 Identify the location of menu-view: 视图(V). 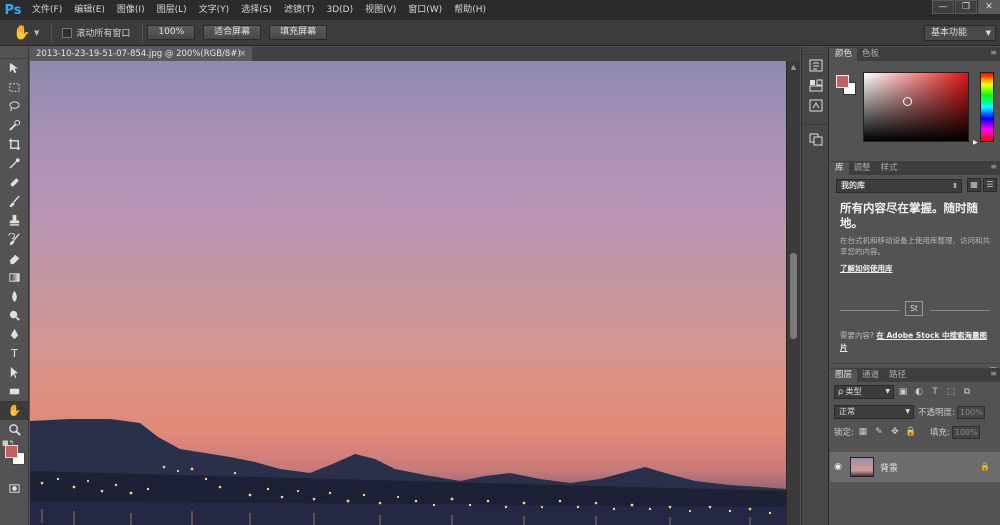
(380, 10).